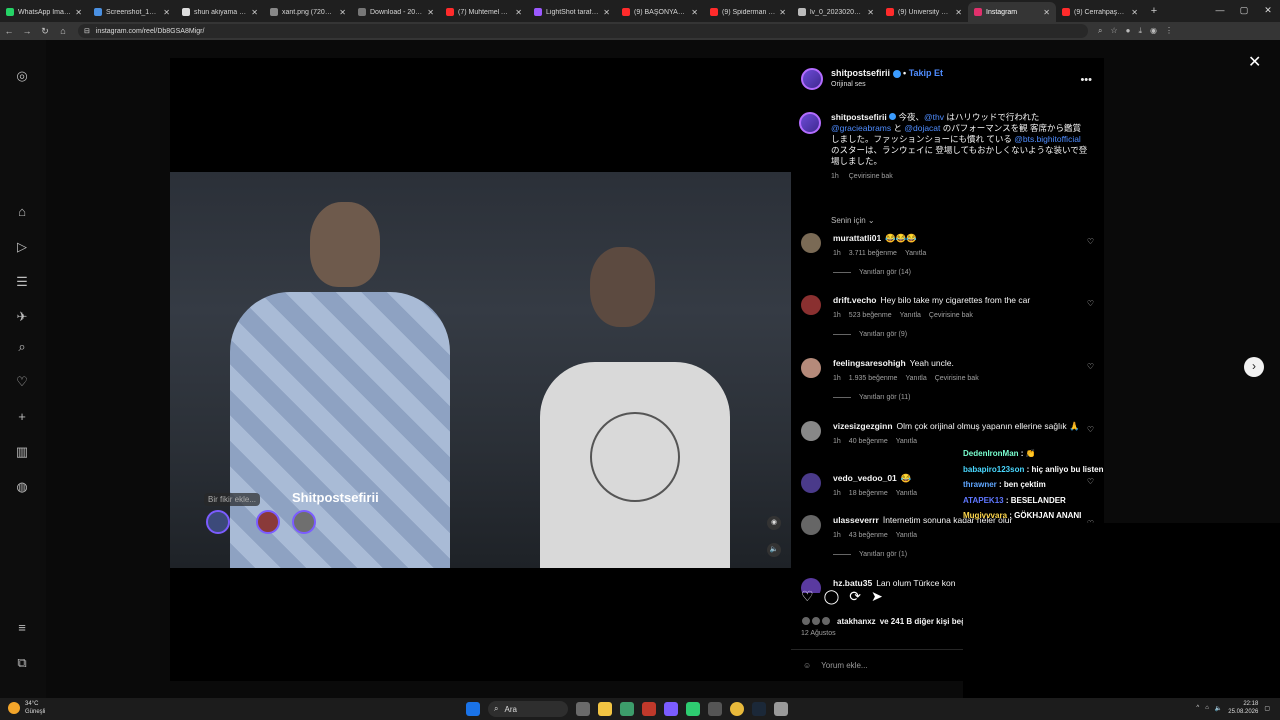  Describe the element at coordinates (26, 708) in the screenshot. I see `weather-widget: 34°C Güneşli` at that location.